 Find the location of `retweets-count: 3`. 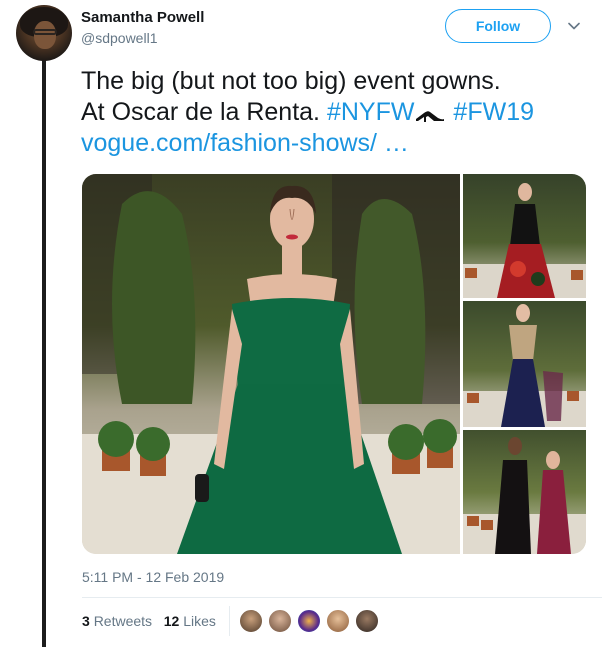

retweets-count: 3 is located at coordinates (86, 621).